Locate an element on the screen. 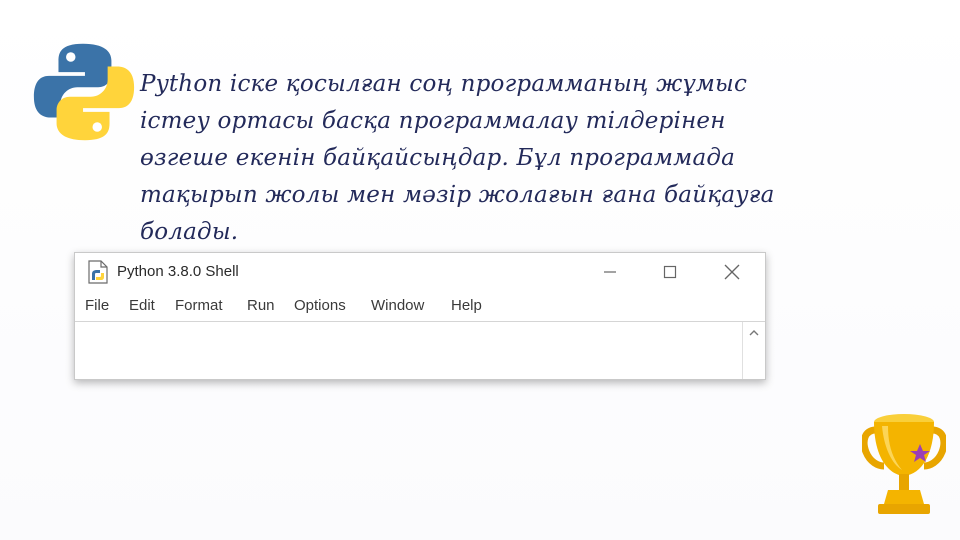 This screenshot has width=960, height=540. maximize-button is located at coordinates (670, 272).